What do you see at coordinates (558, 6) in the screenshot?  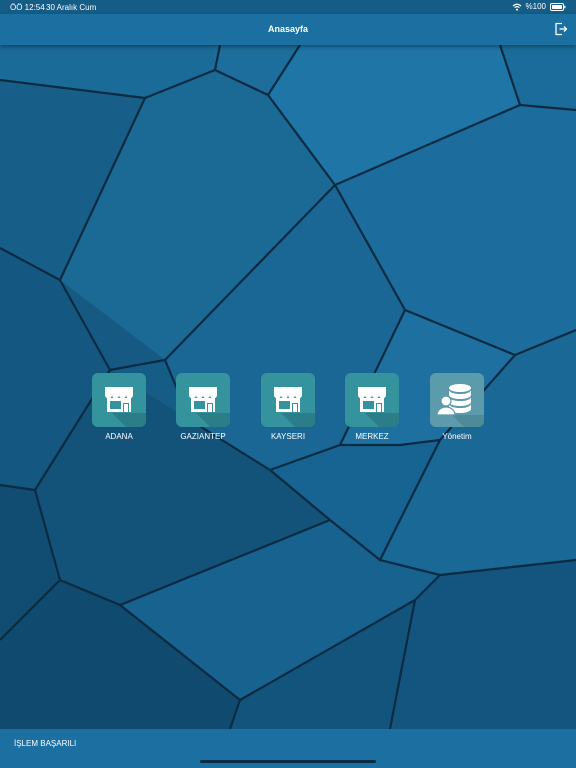 I see `battery-icon` at bounding box center [558, 6].